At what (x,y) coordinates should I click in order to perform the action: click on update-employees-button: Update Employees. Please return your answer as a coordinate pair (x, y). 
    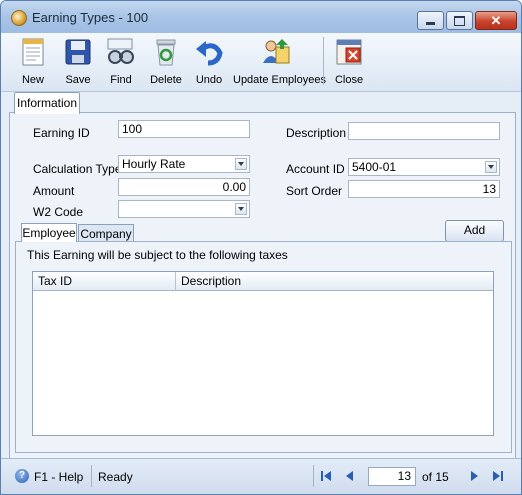
    Looking at the image, I should click on (279, 62).